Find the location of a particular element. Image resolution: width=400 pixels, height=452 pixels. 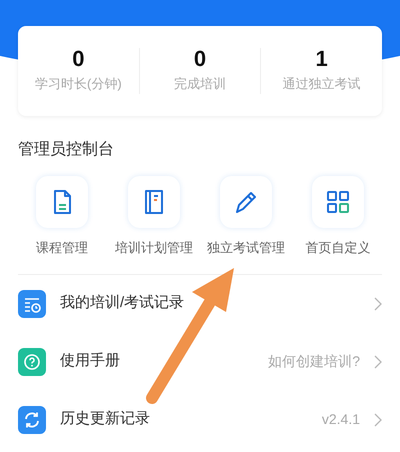

console-shortcut: 课程管理 is located at coordinates (62, 217).